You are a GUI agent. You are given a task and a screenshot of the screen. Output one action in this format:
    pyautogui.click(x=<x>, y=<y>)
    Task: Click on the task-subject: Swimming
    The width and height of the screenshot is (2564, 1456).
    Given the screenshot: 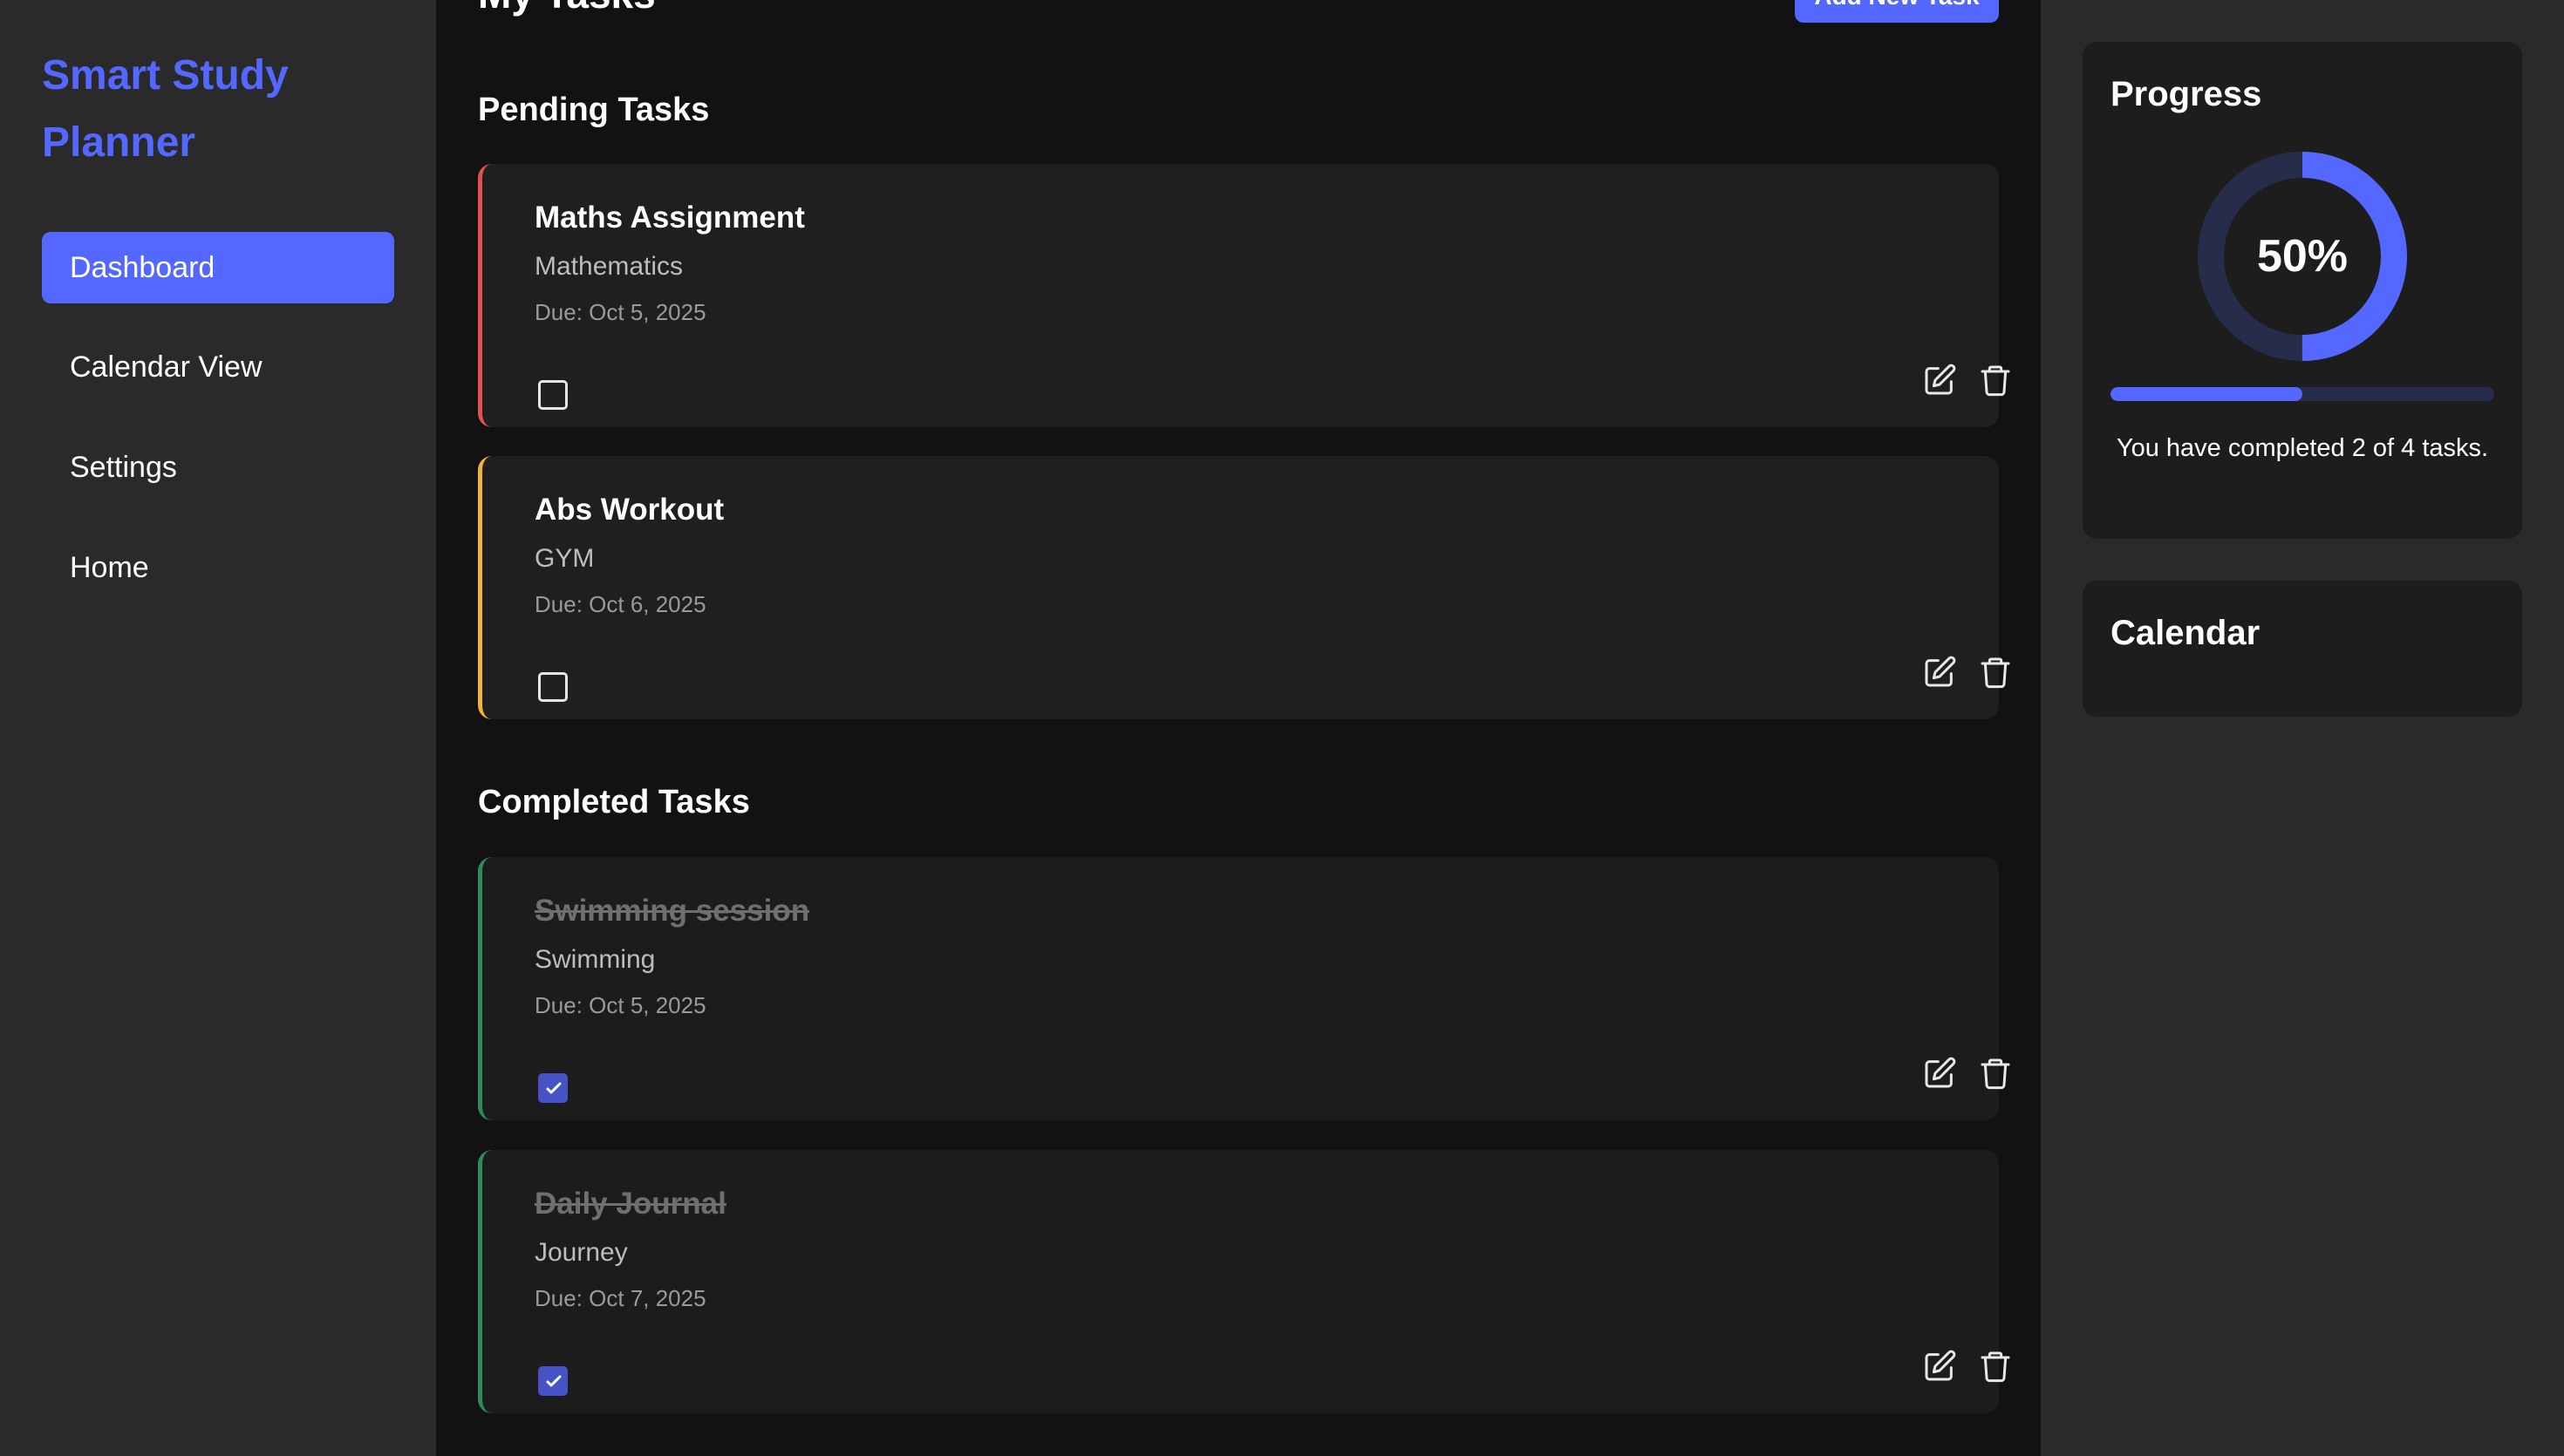 What is the action you would take?
    pyautogui.click(x=595, y=959)
    